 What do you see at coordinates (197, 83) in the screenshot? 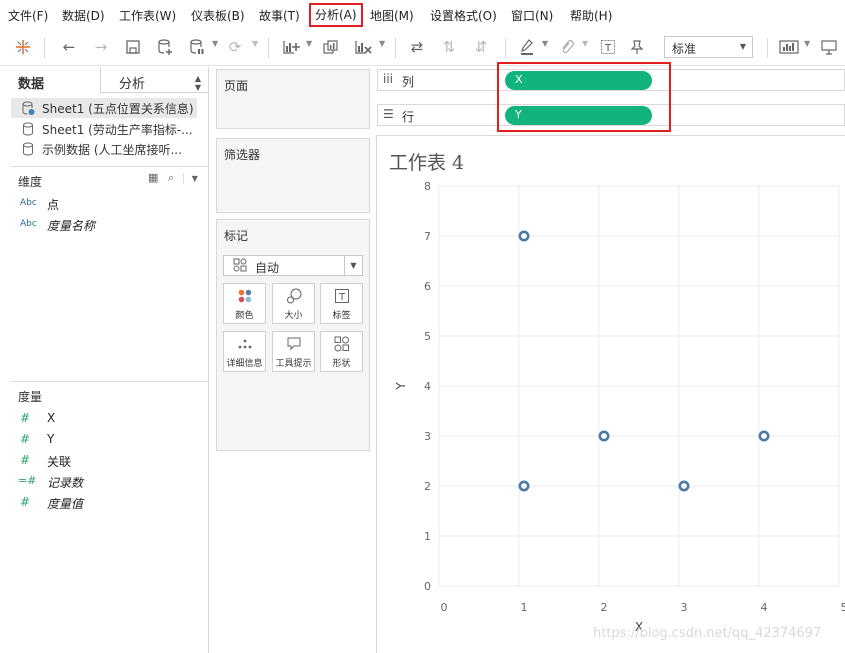
I see `sort-arrows-icon: ▲ ▼` at bounding box center [197, 83].